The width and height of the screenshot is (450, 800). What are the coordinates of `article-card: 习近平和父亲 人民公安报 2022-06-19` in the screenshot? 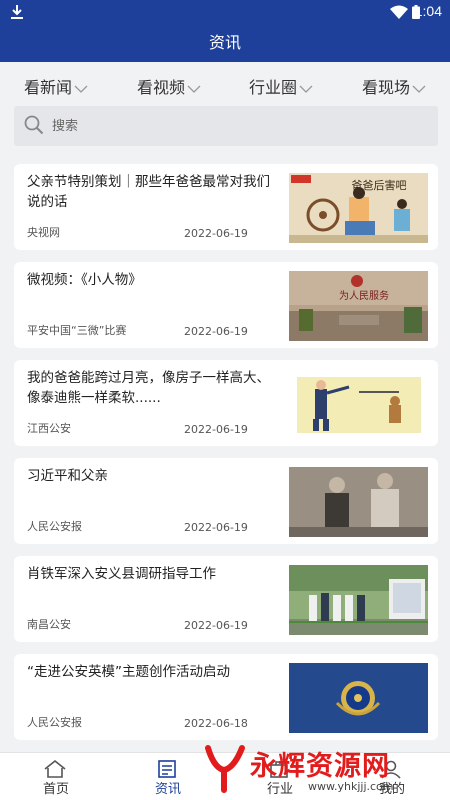 It's located at (226, 501).